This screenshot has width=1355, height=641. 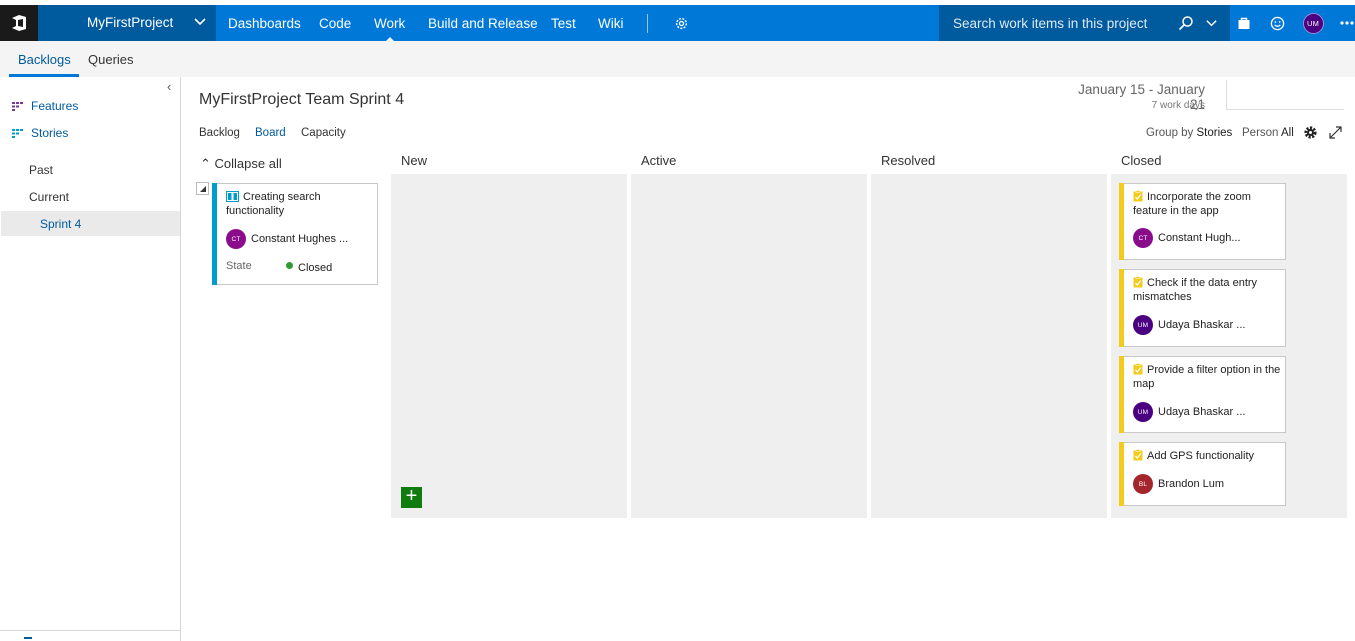 What do you see at coordinates (17, 106) in the screenshot?
I see `features-backlog-icon` at bounding box center [17, 106].